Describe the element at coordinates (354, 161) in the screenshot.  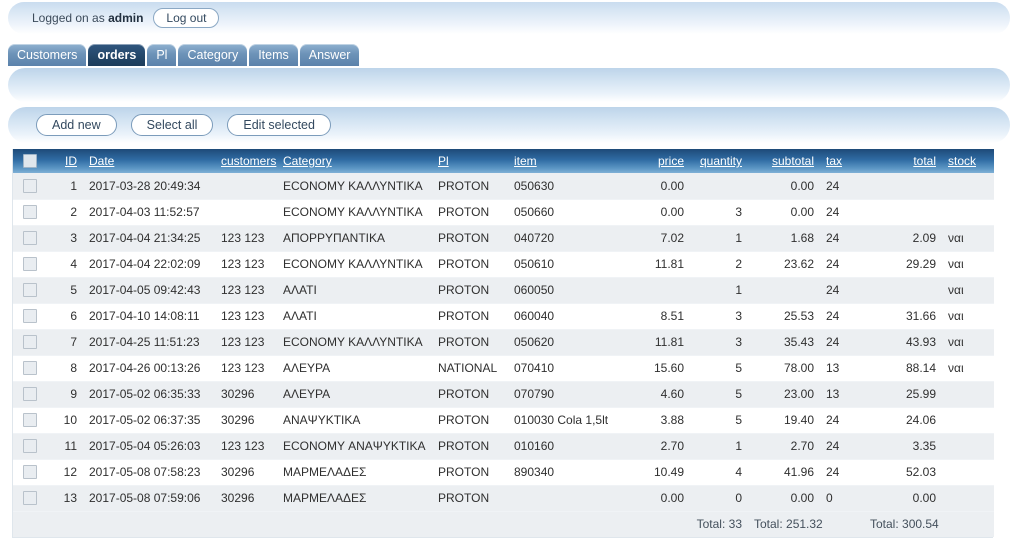
I see `header-category: Category` at that location.